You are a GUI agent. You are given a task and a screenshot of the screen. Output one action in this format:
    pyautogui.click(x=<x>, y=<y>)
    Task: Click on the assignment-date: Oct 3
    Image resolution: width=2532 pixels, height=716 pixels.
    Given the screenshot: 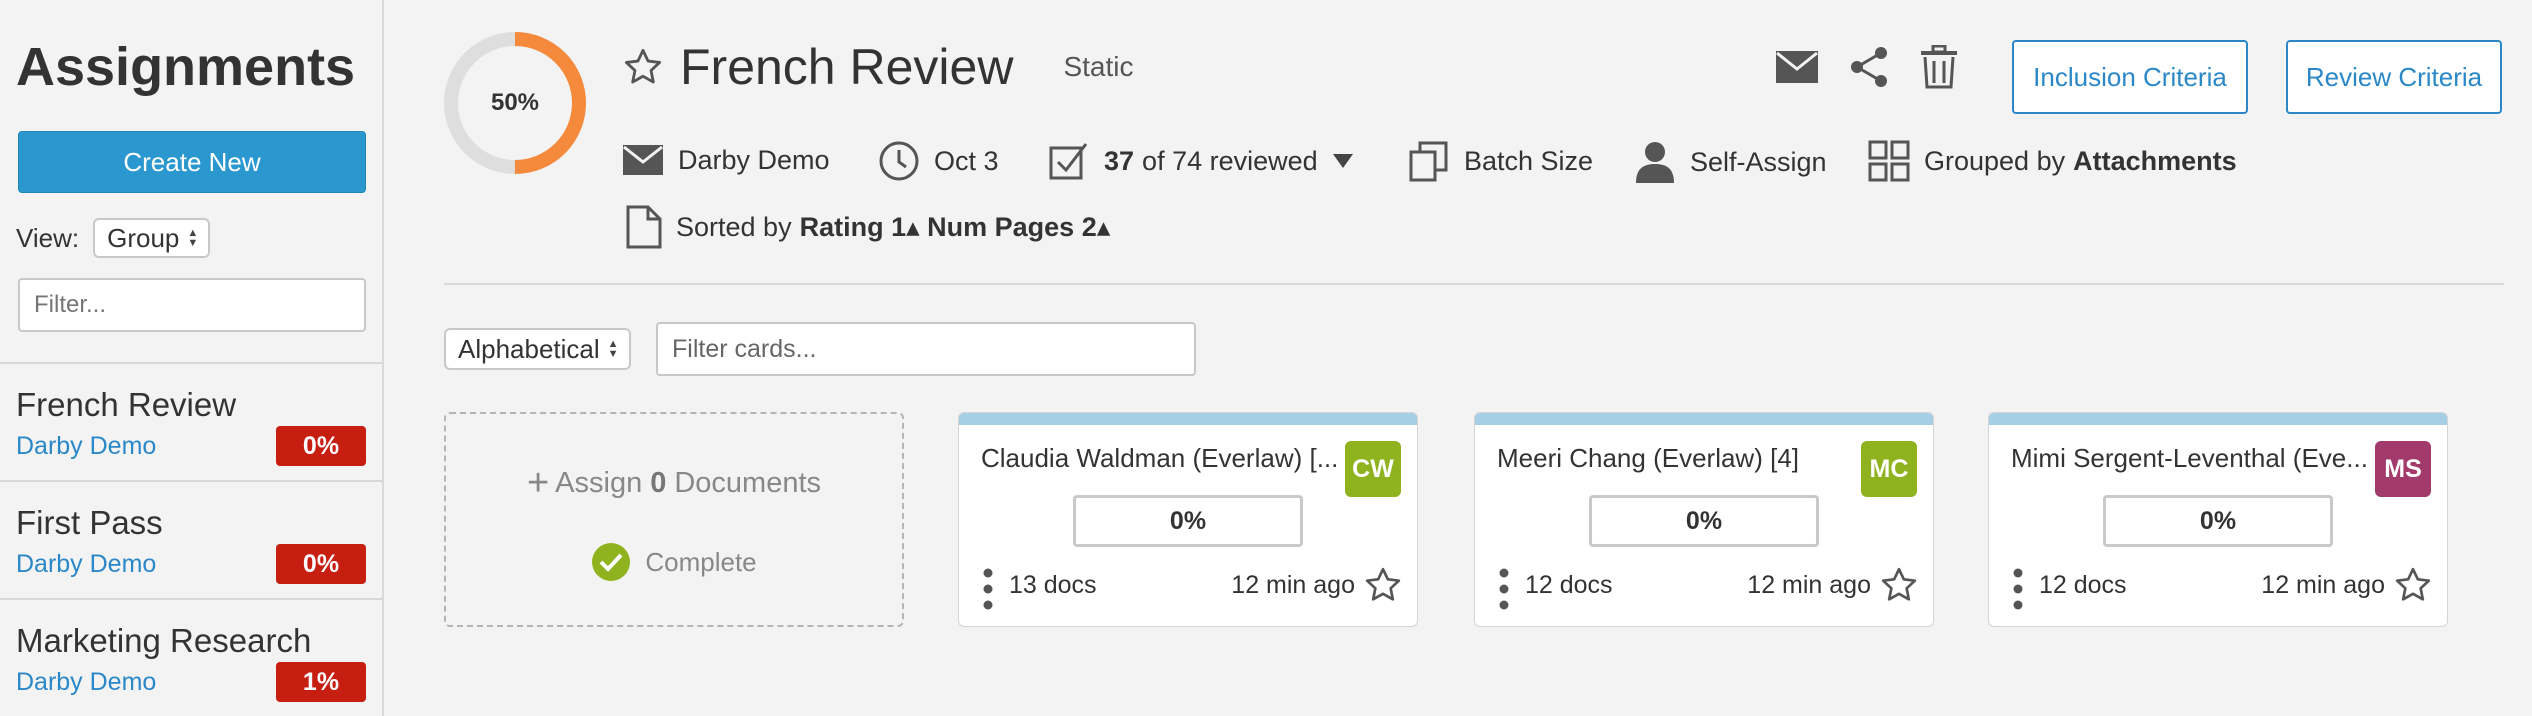 What is the action you would take?
    pyautogui.click(x=966, y=160)
    